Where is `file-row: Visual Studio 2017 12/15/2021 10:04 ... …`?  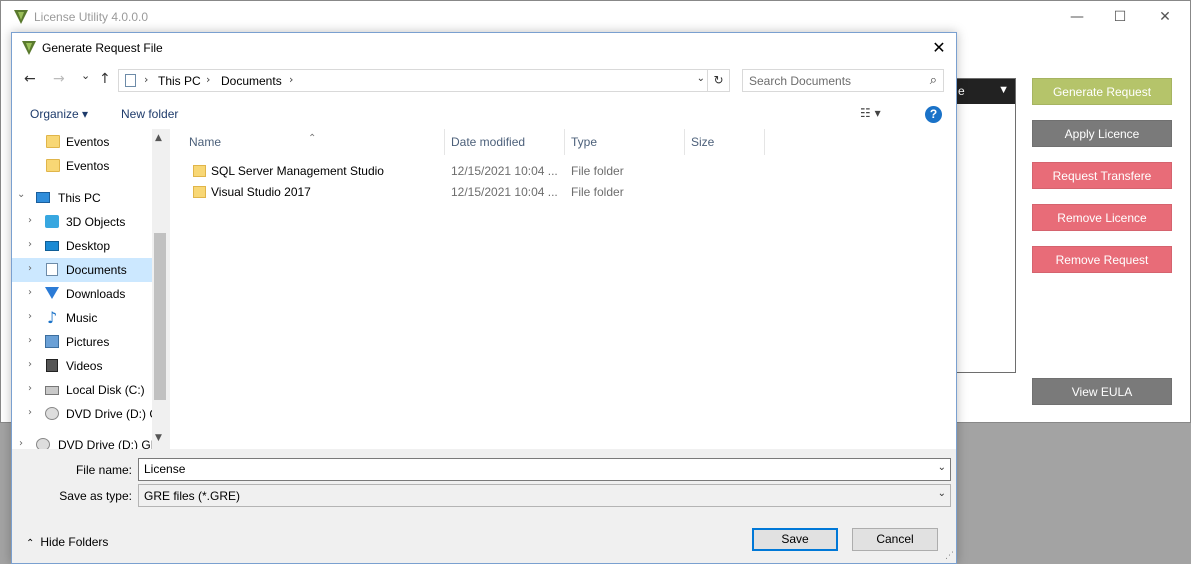
file-row: Visual Studio 2017 12/15/2021 10:04 ... … is located at coordinates (470, 192).